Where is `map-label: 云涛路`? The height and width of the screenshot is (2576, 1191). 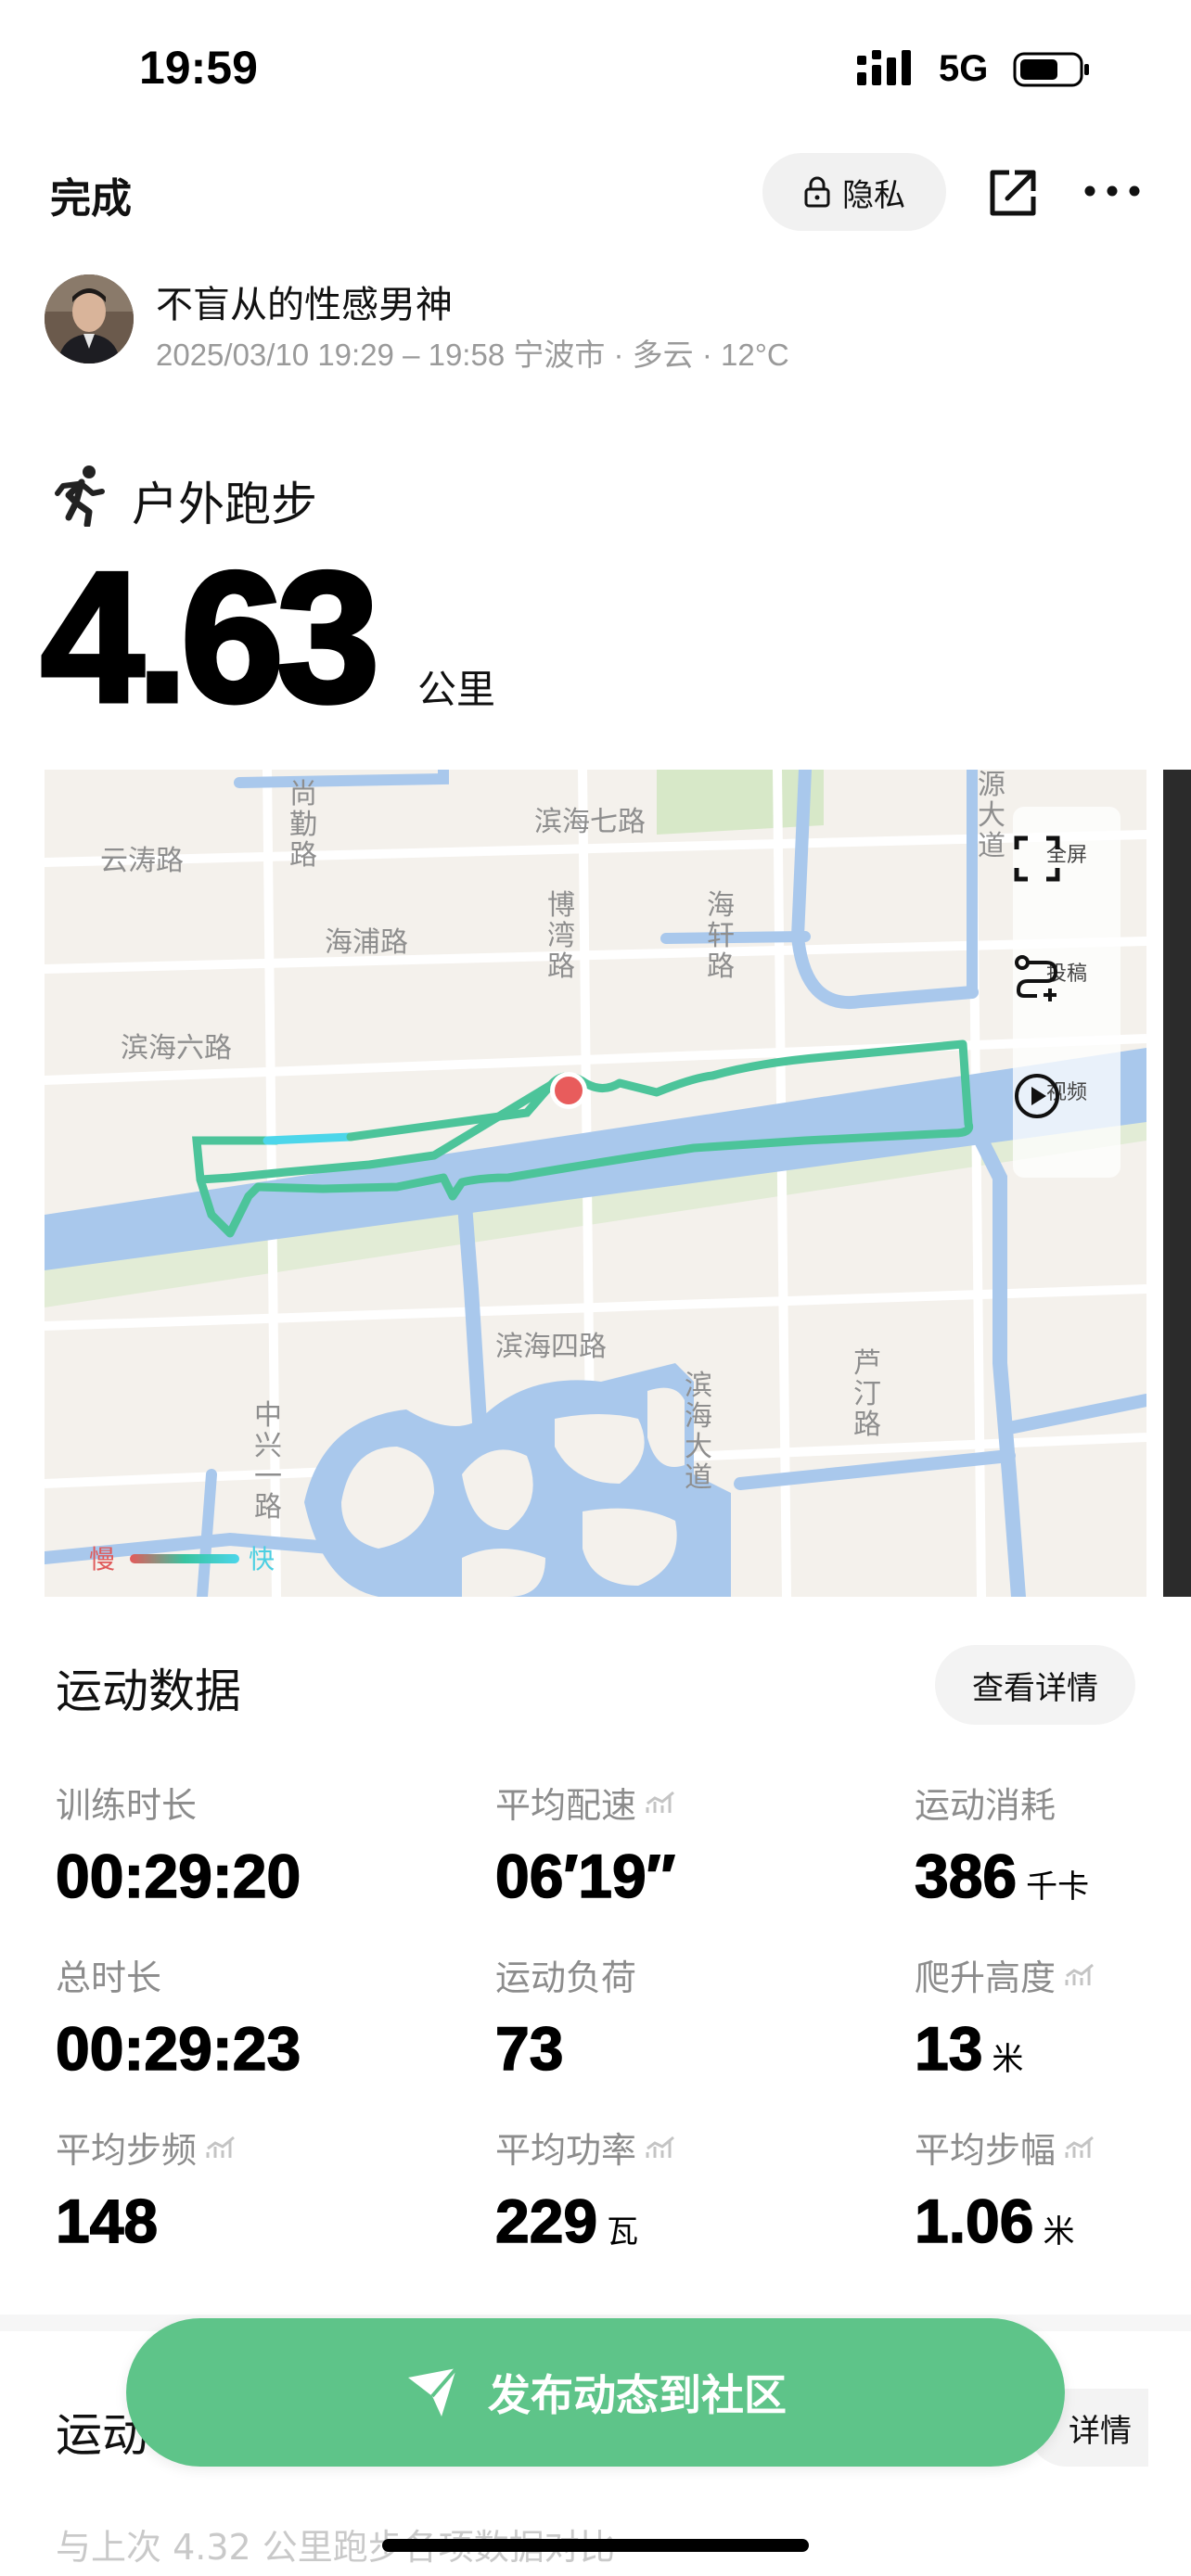 map-label: 云涛路 is located at coordinates (142, 861).